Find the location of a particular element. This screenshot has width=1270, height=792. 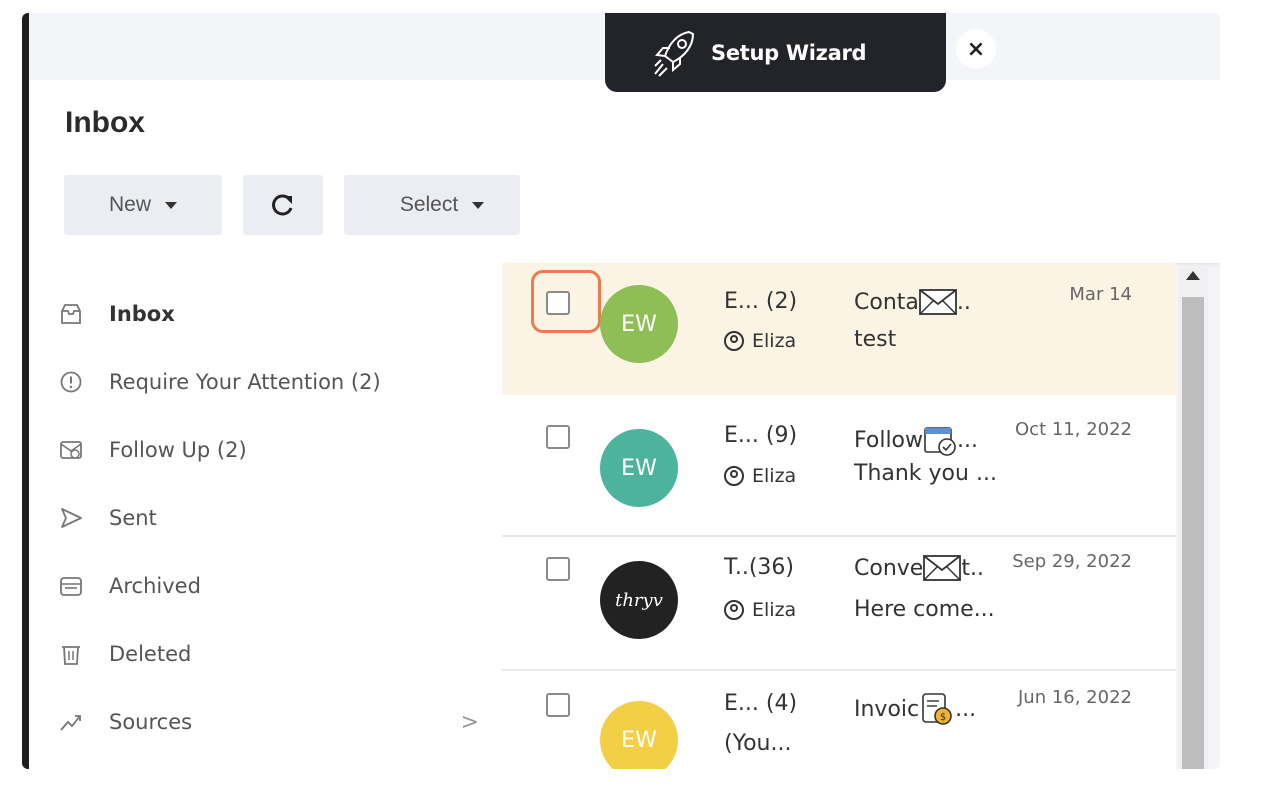

avatar-logo: thryv is located at coordinates (639, 600).